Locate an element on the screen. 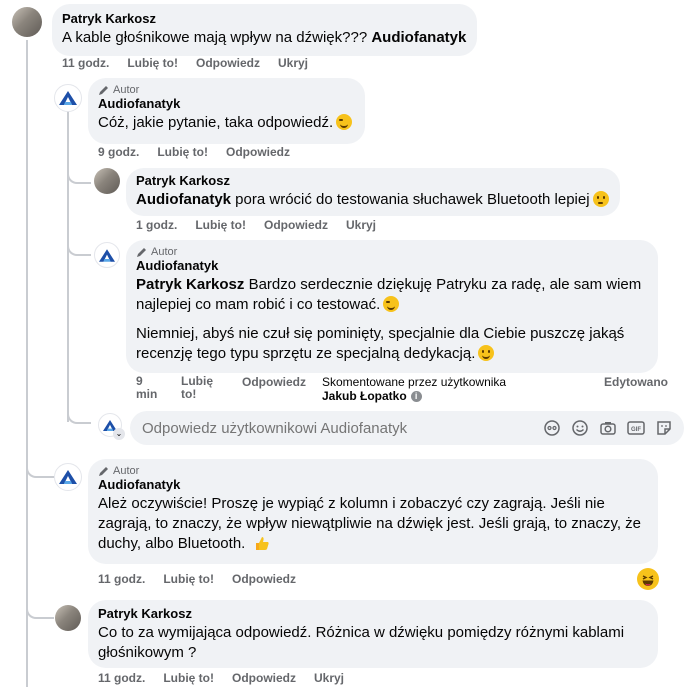 This screenshot has width=699, height=687. gif-icon: GIF is located at coordinates (636, 428).